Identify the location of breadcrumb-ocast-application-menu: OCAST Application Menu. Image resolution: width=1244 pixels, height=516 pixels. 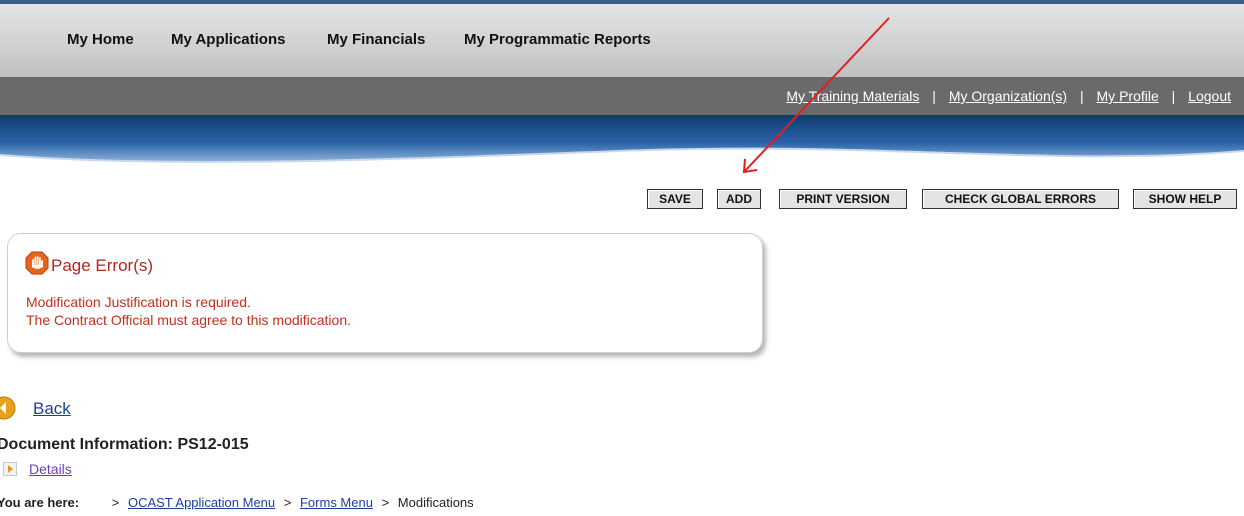
(201, 502).